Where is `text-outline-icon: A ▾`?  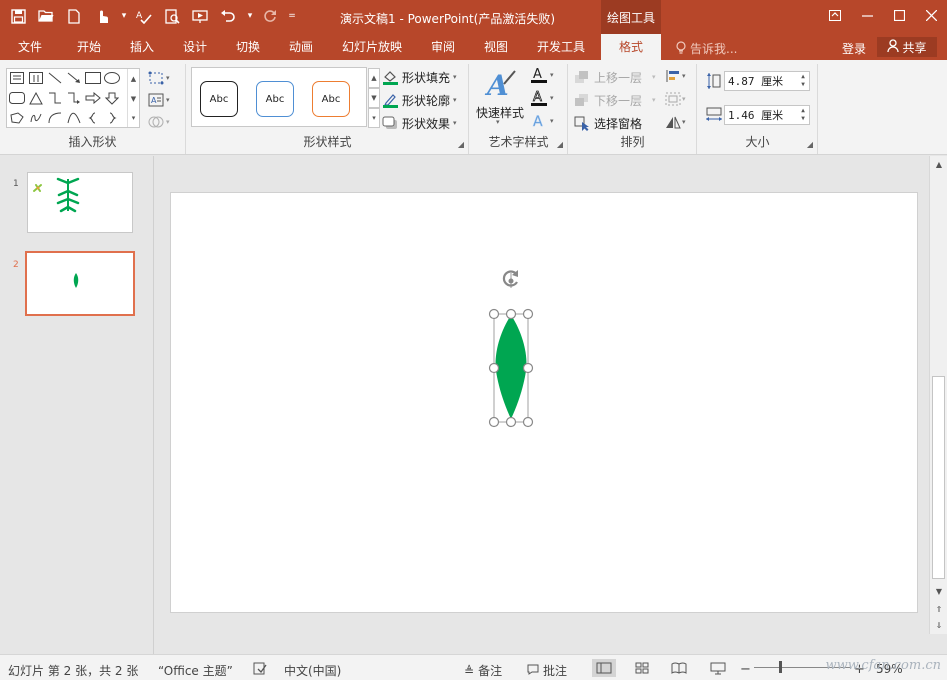
text-outline-icon: A ▾ is located at coordinates (544, 98).